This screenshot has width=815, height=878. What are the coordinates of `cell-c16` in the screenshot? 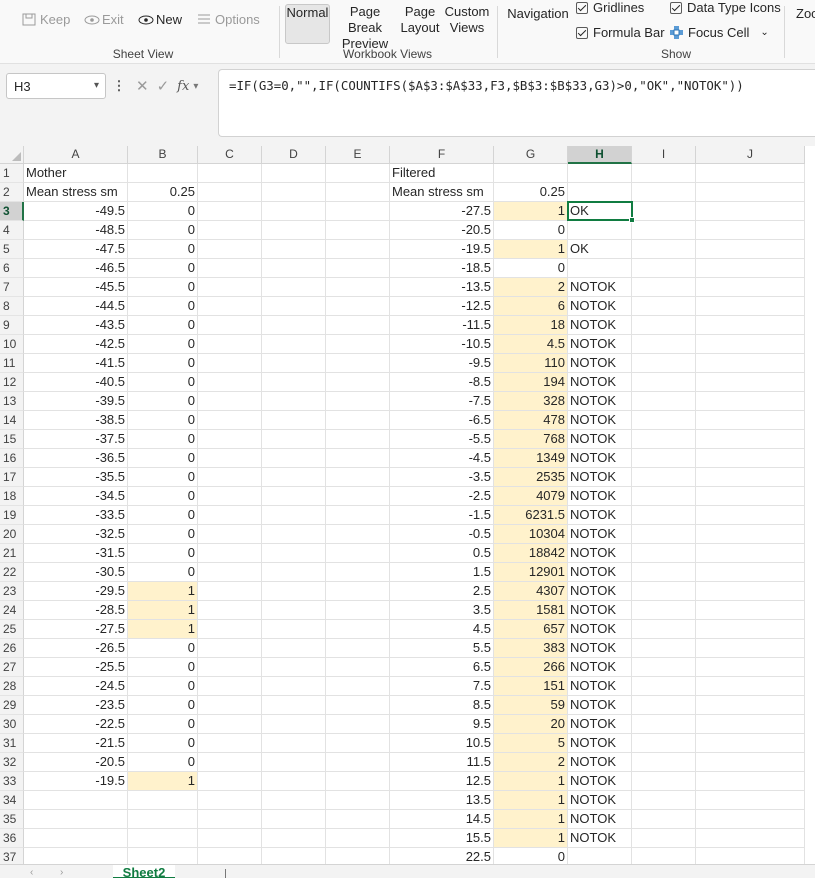 It's located at (230, 458).